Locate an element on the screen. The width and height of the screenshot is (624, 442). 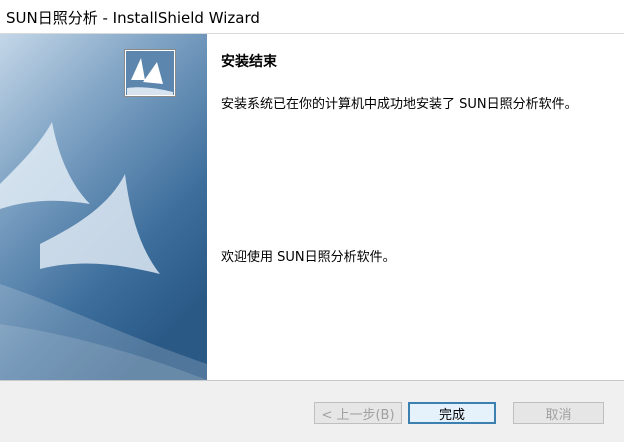
installshield-logo-icon is located at coordinates (150, 73).